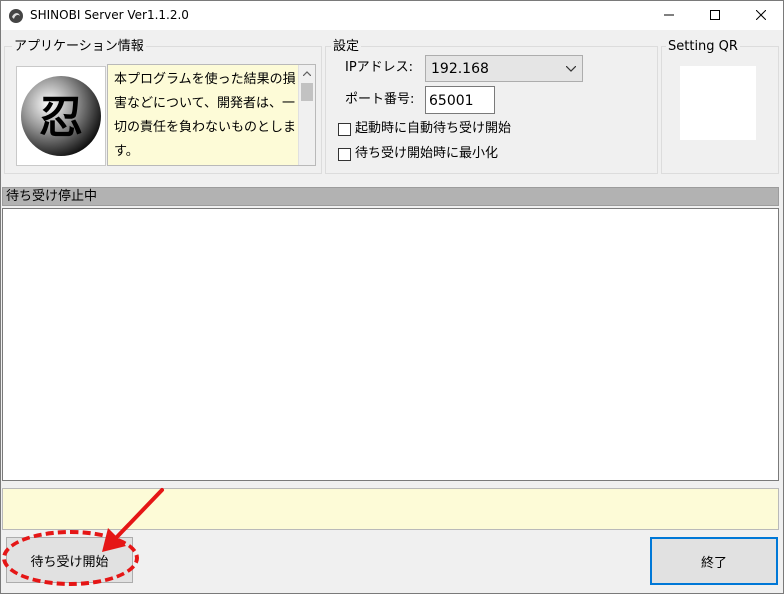 Image resolution: width=784 pixels, height=594 pixels. I want to click on shinobi-logo-icon: 忍, so click(61, 116).